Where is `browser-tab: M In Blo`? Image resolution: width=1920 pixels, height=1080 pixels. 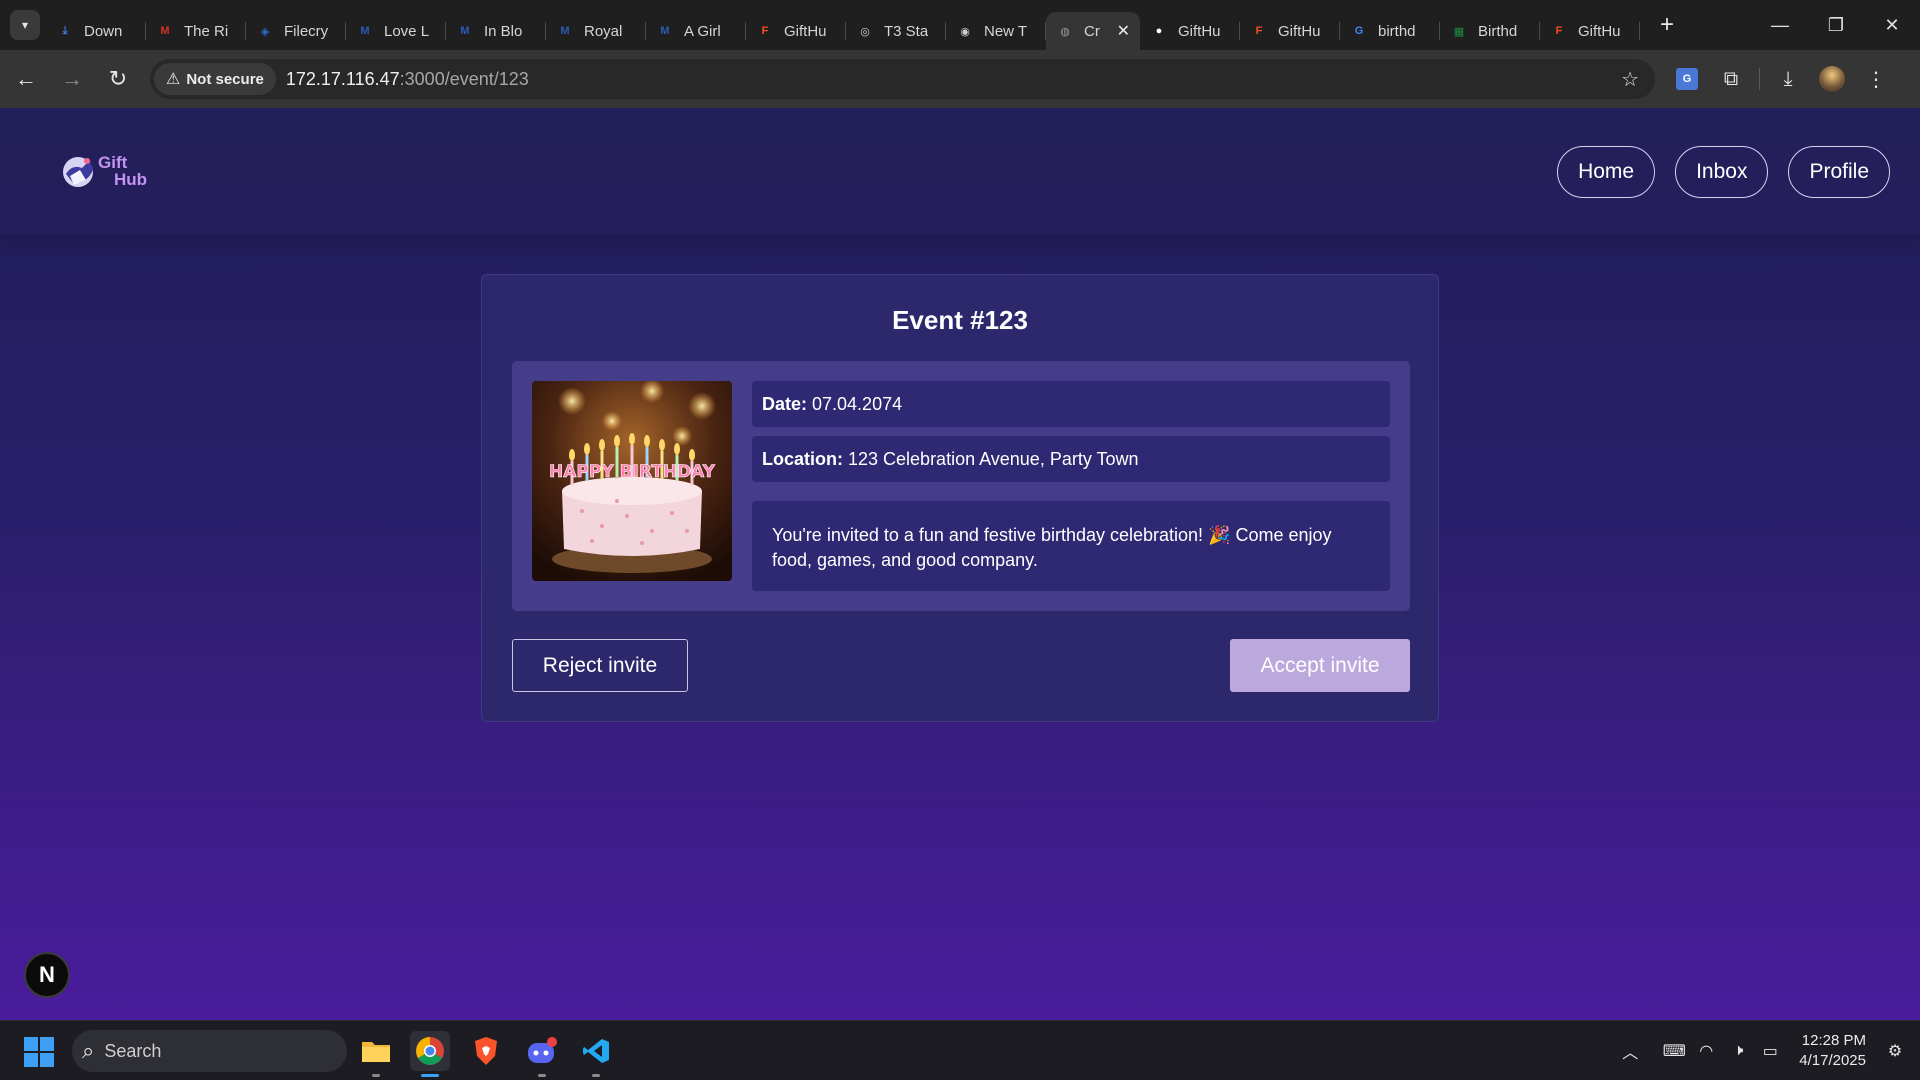
browser-tab: M In Blo is located at coordinates (496, 31).